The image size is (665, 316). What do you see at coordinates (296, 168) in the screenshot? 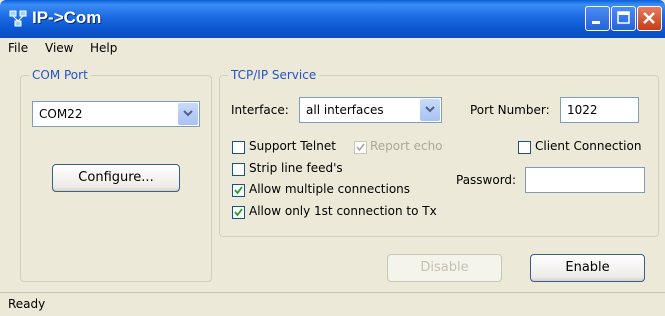
I see `strip-line-feeds-label: Strip line feed's` at bounding box center [296, 168].